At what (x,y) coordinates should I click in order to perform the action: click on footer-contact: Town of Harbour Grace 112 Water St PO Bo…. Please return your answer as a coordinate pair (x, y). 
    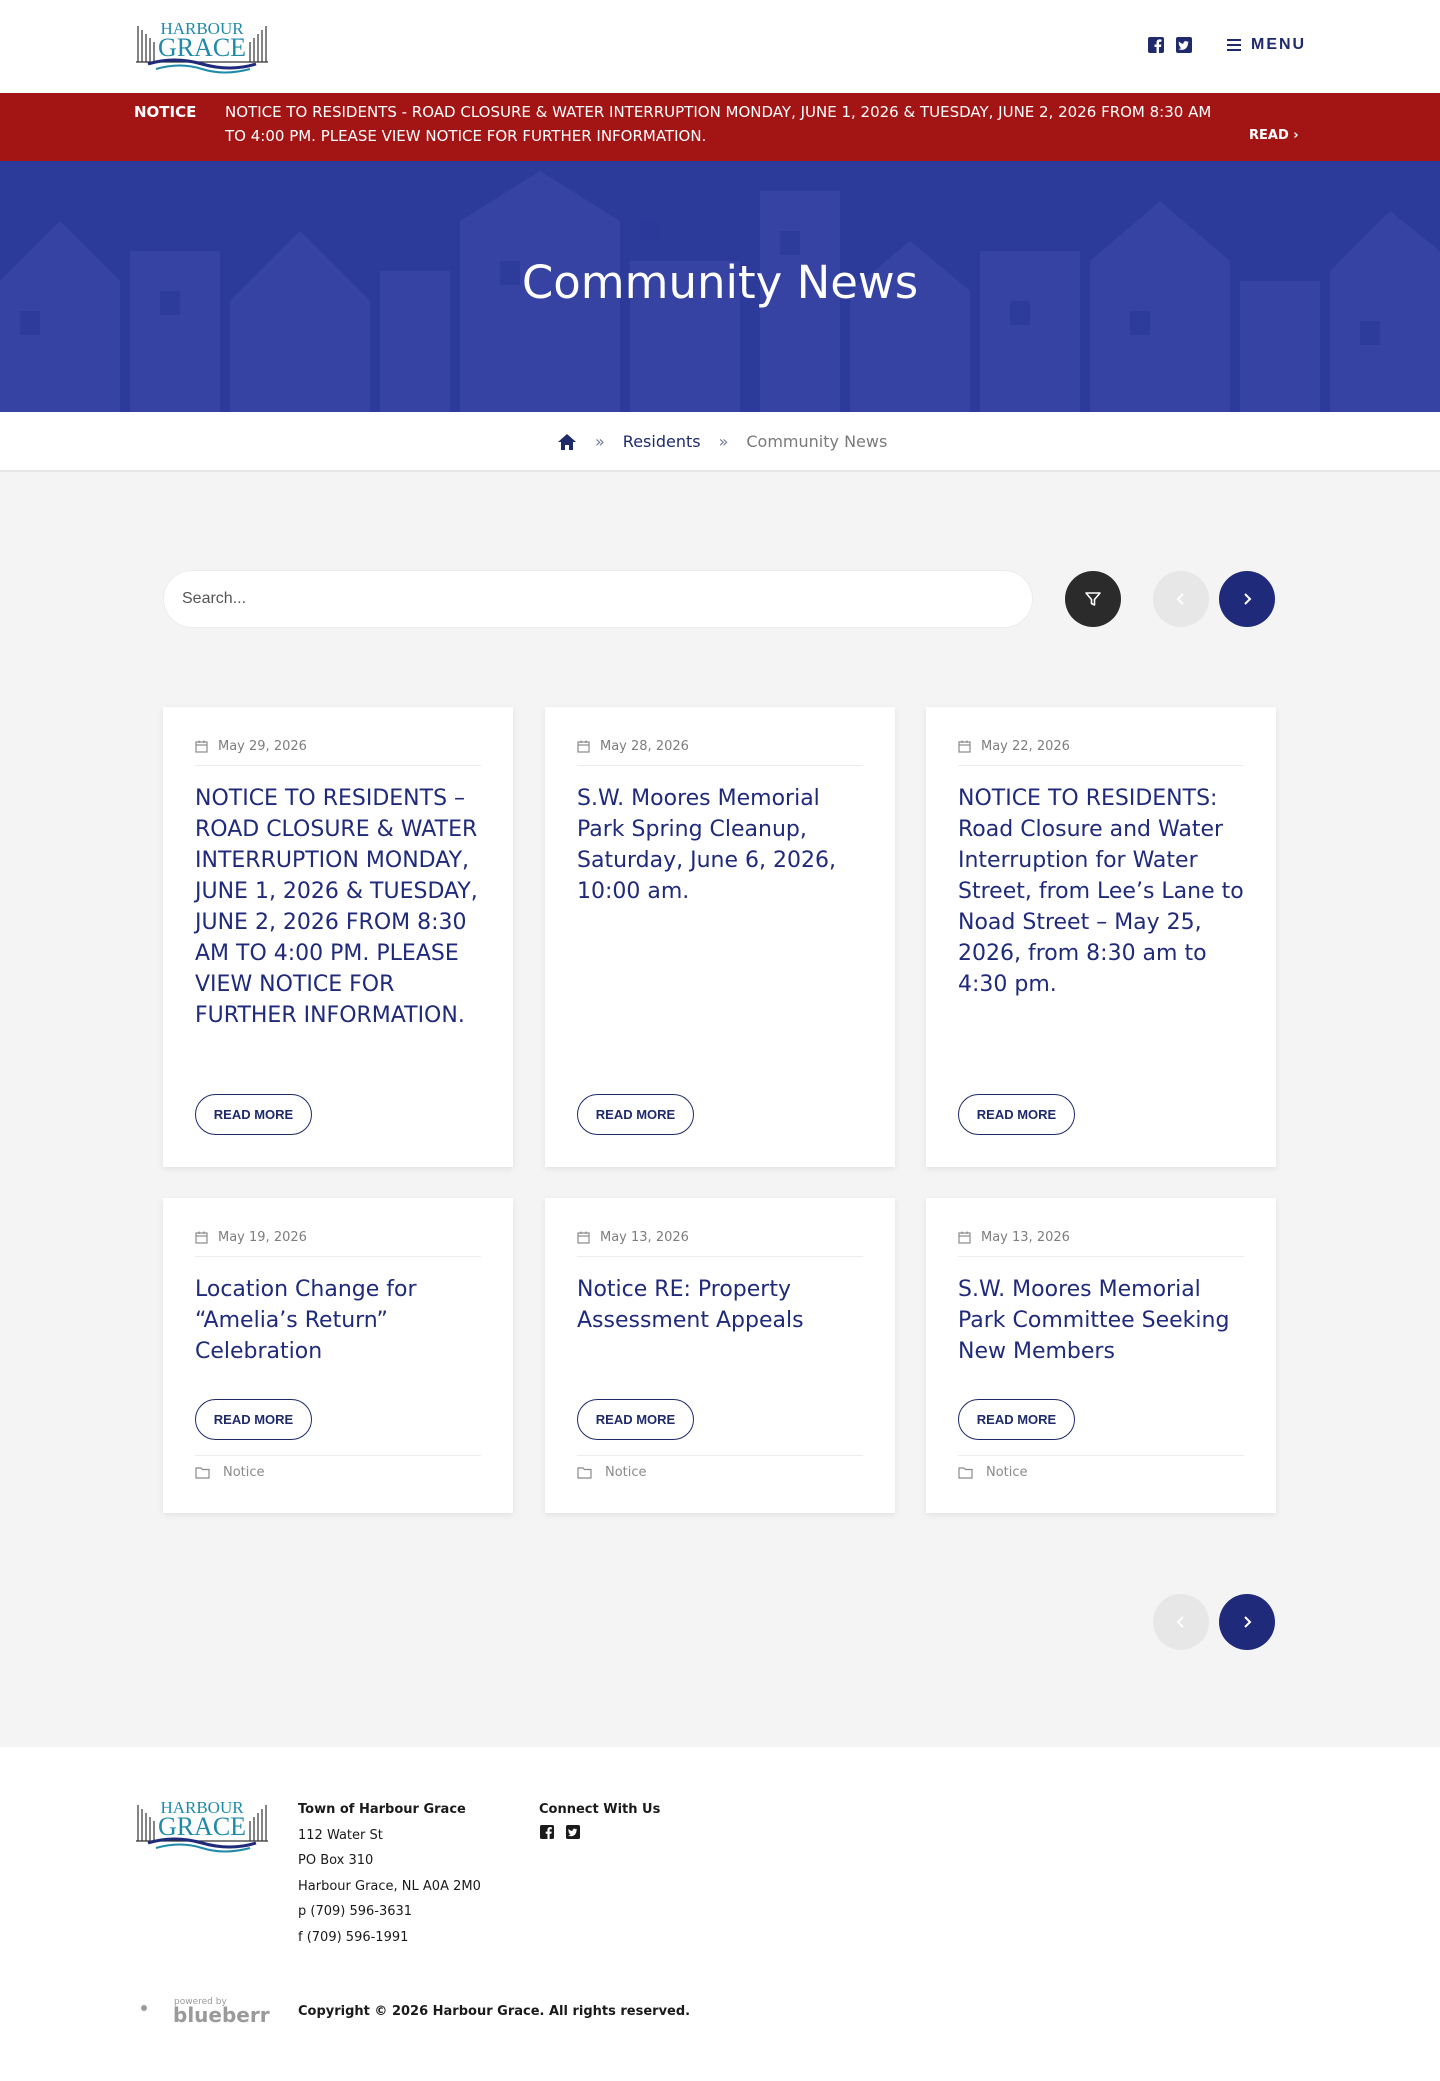
    Looking at the image, I should click on (389, 1873).